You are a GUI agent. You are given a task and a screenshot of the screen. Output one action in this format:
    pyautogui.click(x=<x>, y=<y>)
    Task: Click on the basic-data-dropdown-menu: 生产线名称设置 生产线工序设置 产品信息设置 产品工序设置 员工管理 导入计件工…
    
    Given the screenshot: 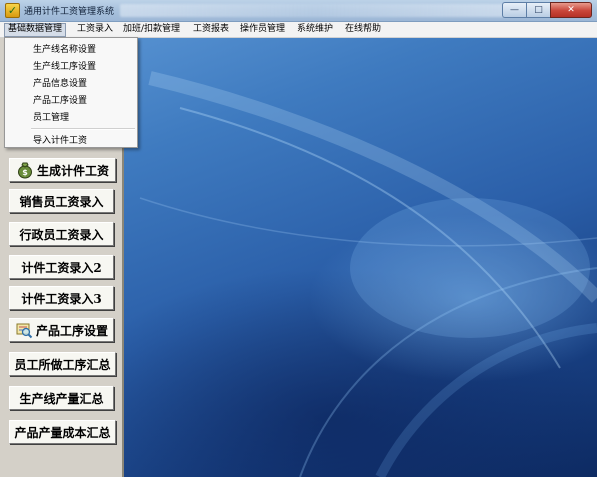 What is the action you would take?
    pyautogui.click(x=71, y=92)
    